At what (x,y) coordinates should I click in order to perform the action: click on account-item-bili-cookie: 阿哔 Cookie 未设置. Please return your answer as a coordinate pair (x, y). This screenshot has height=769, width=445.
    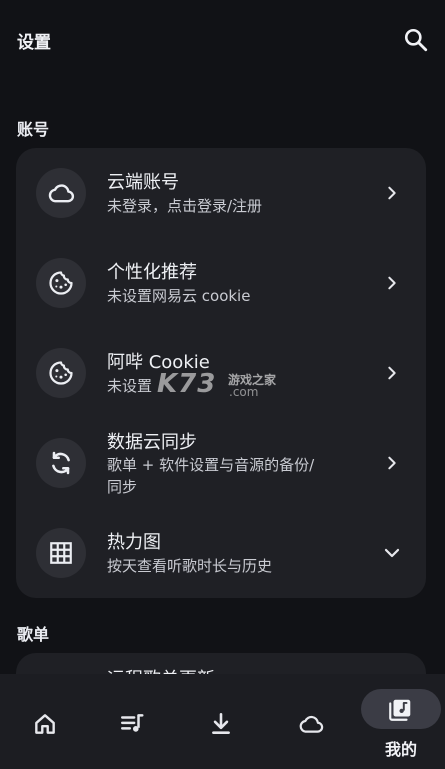
    Looking at the image, I should click on (221, 373).